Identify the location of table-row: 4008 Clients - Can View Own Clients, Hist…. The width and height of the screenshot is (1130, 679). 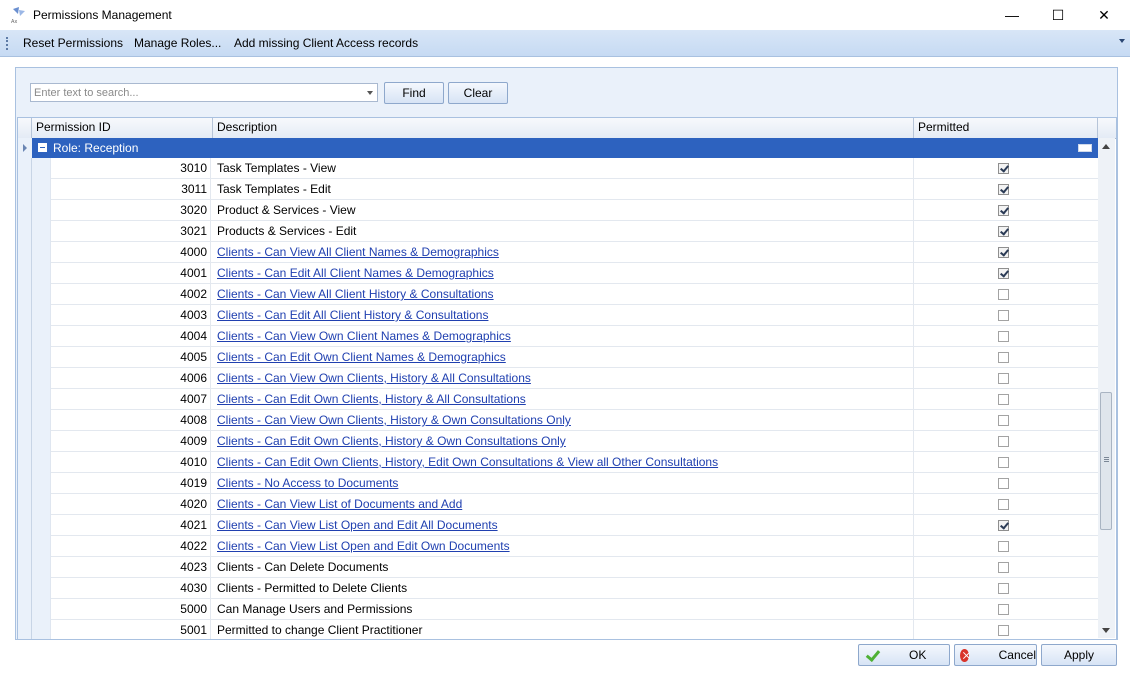
(558, 420).